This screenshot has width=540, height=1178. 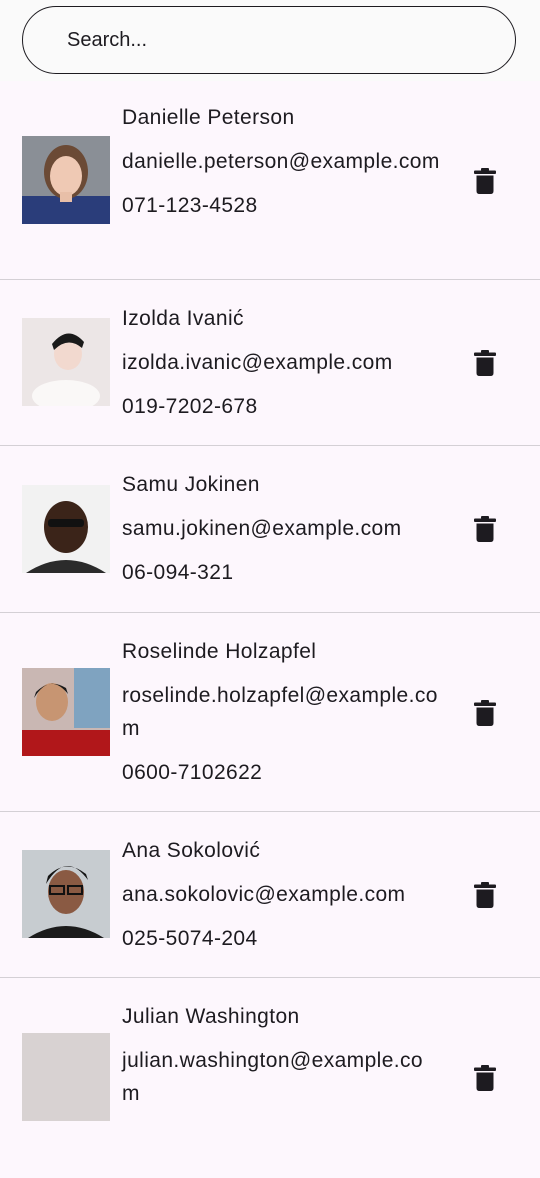 What do you see at coordinates (208, 117) in the screenshot?
I see `contact-name: Danielle Peterson` at bounding box center [208, 117].